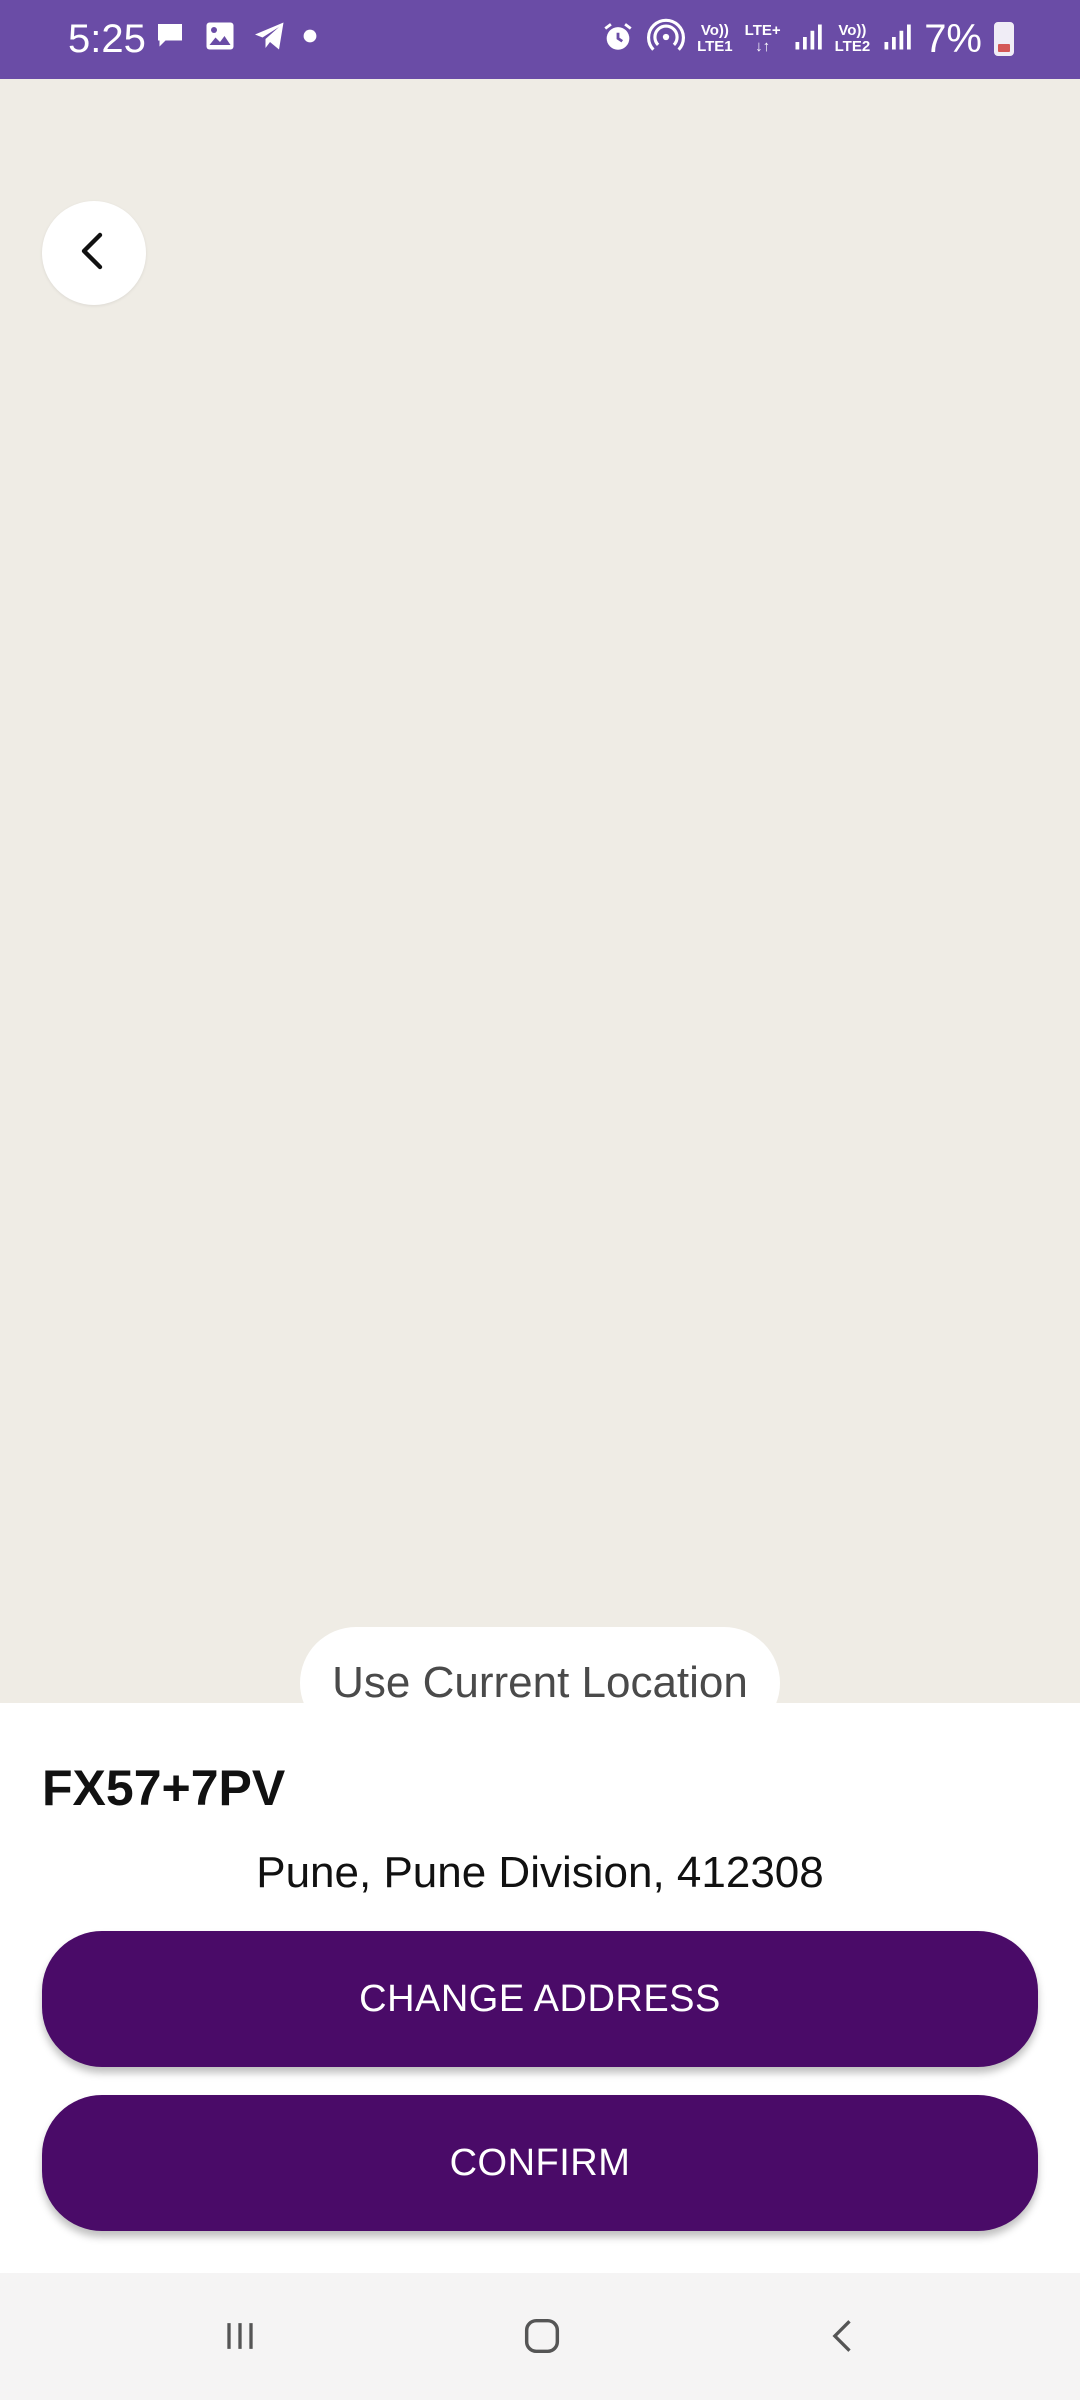 The width and height of the screenshot is (1080, 2400). I want to click on back-icon, so click(844, 2338).